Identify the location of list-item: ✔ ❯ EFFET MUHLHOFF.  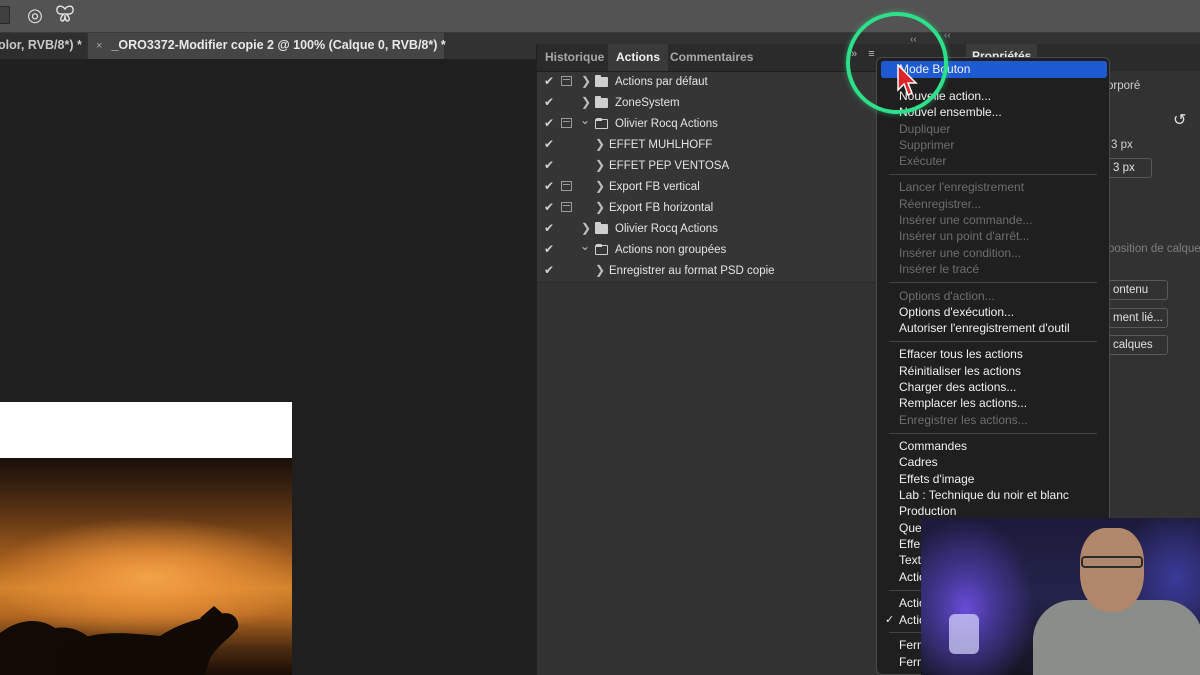
(707, 146).